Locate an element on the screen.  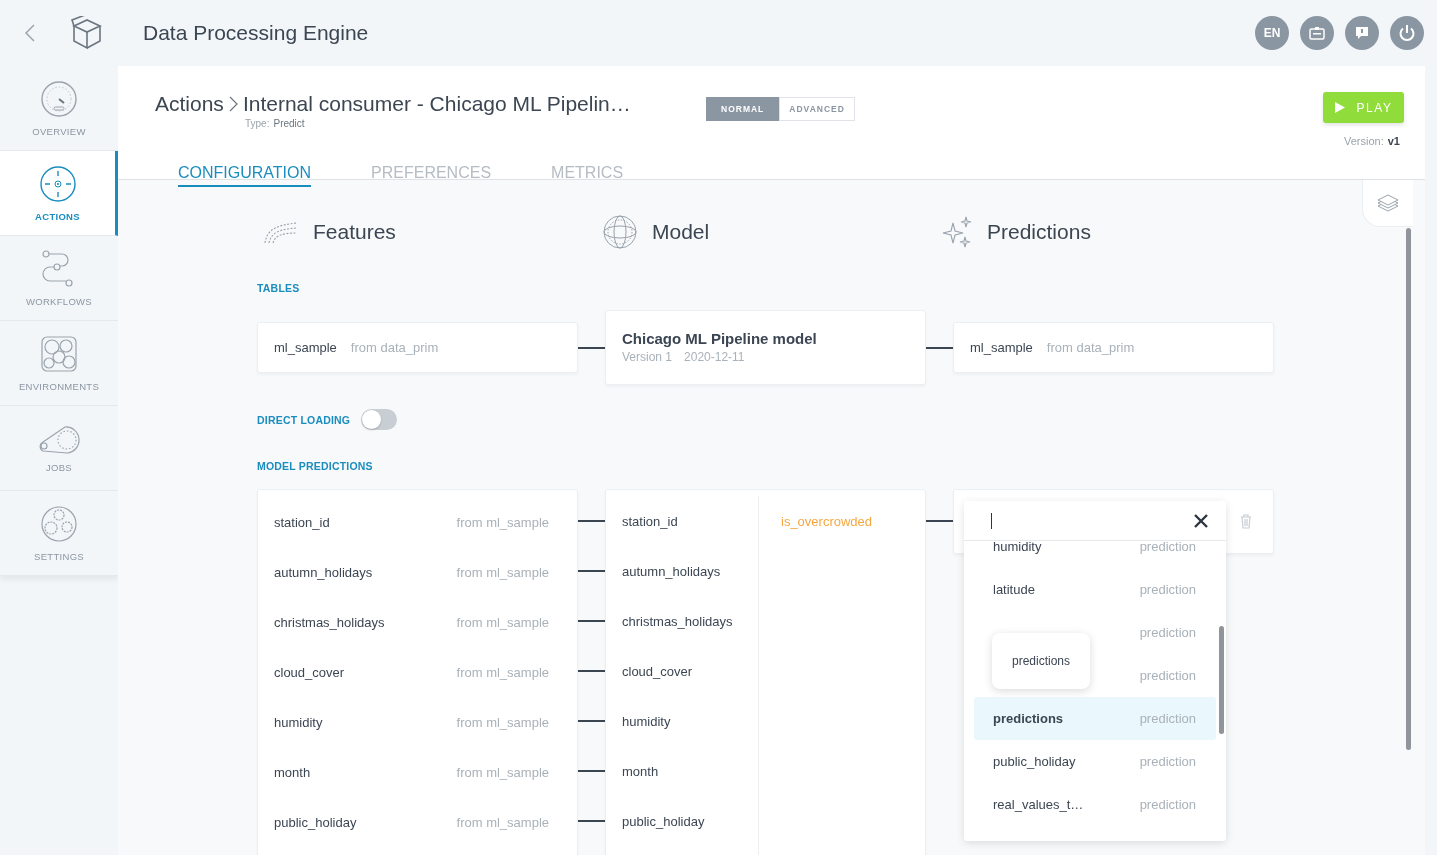
help-button is located at coordinates (1362, 33).